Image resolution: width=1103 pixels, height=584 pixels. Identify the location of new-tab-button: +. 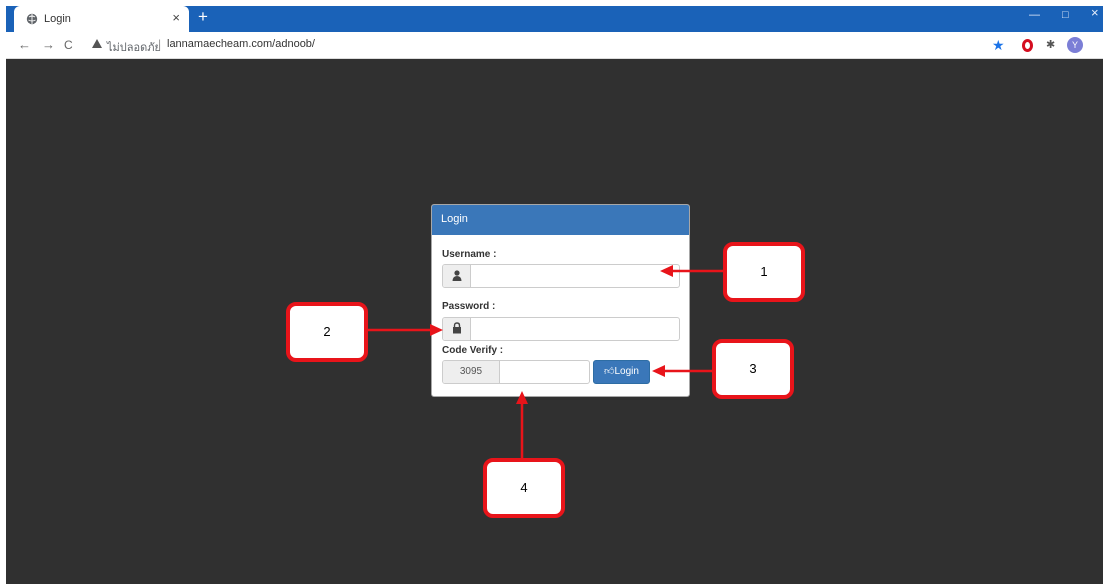
(203, 17).